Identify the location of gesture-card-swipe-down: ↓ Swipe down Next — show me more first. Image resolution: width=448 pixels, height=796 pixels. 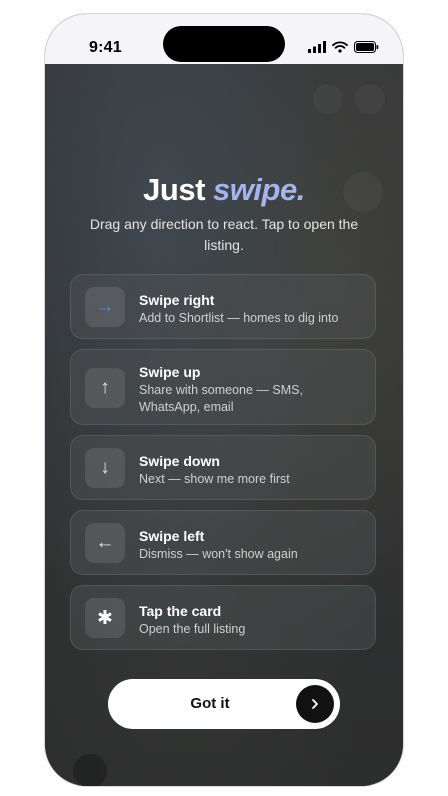
(223, 467).